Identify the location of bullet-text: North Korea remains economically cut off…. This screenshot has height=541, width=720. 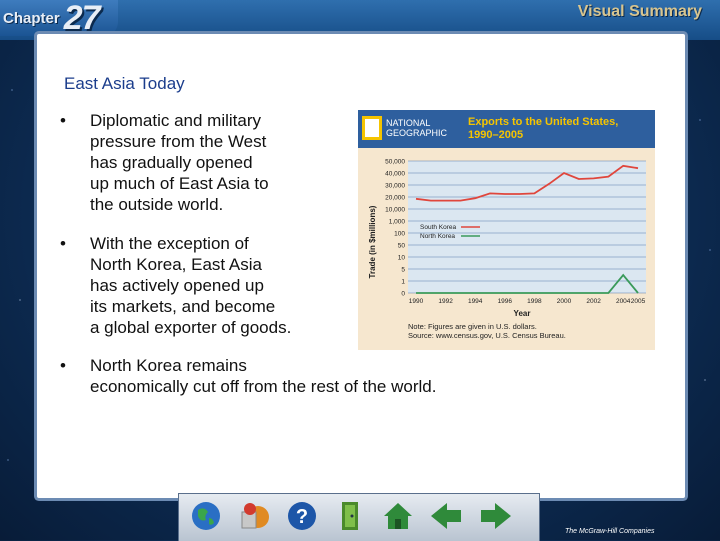
(263, 376).